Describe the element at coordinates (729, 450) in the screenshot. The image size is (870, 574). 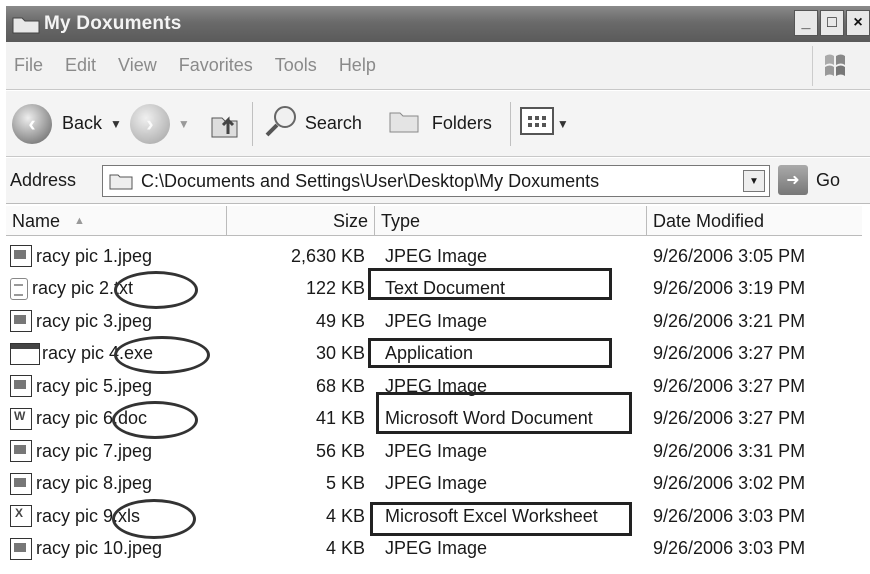
I see `file-date: 9/26/2006 3:31 PM` at that location.